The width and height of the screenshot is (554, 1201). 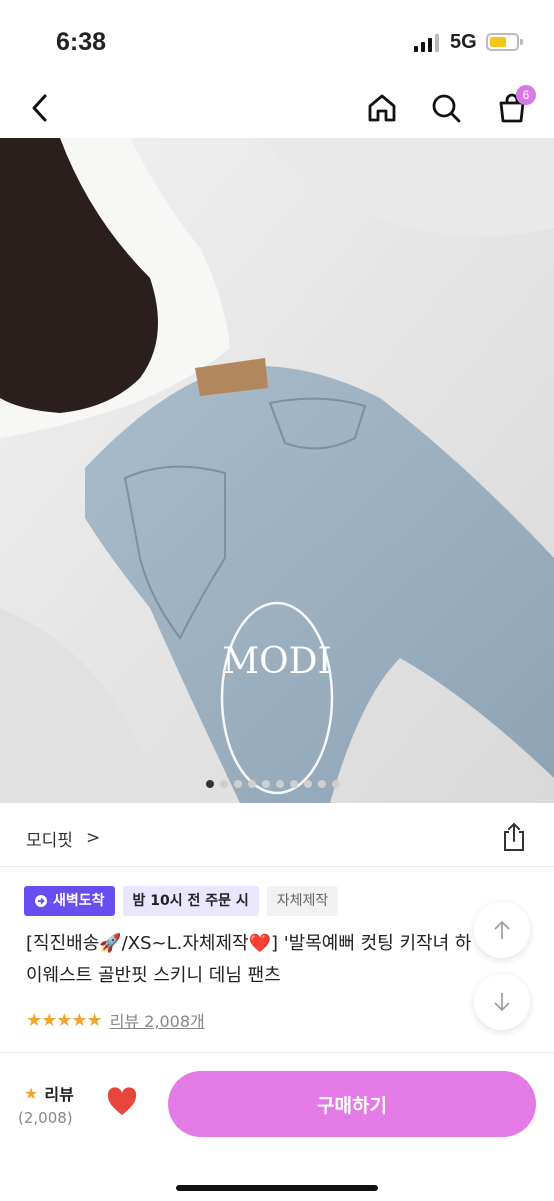 I want to click on rating-stars: ★★★★★, so click(x=64, y=1020).